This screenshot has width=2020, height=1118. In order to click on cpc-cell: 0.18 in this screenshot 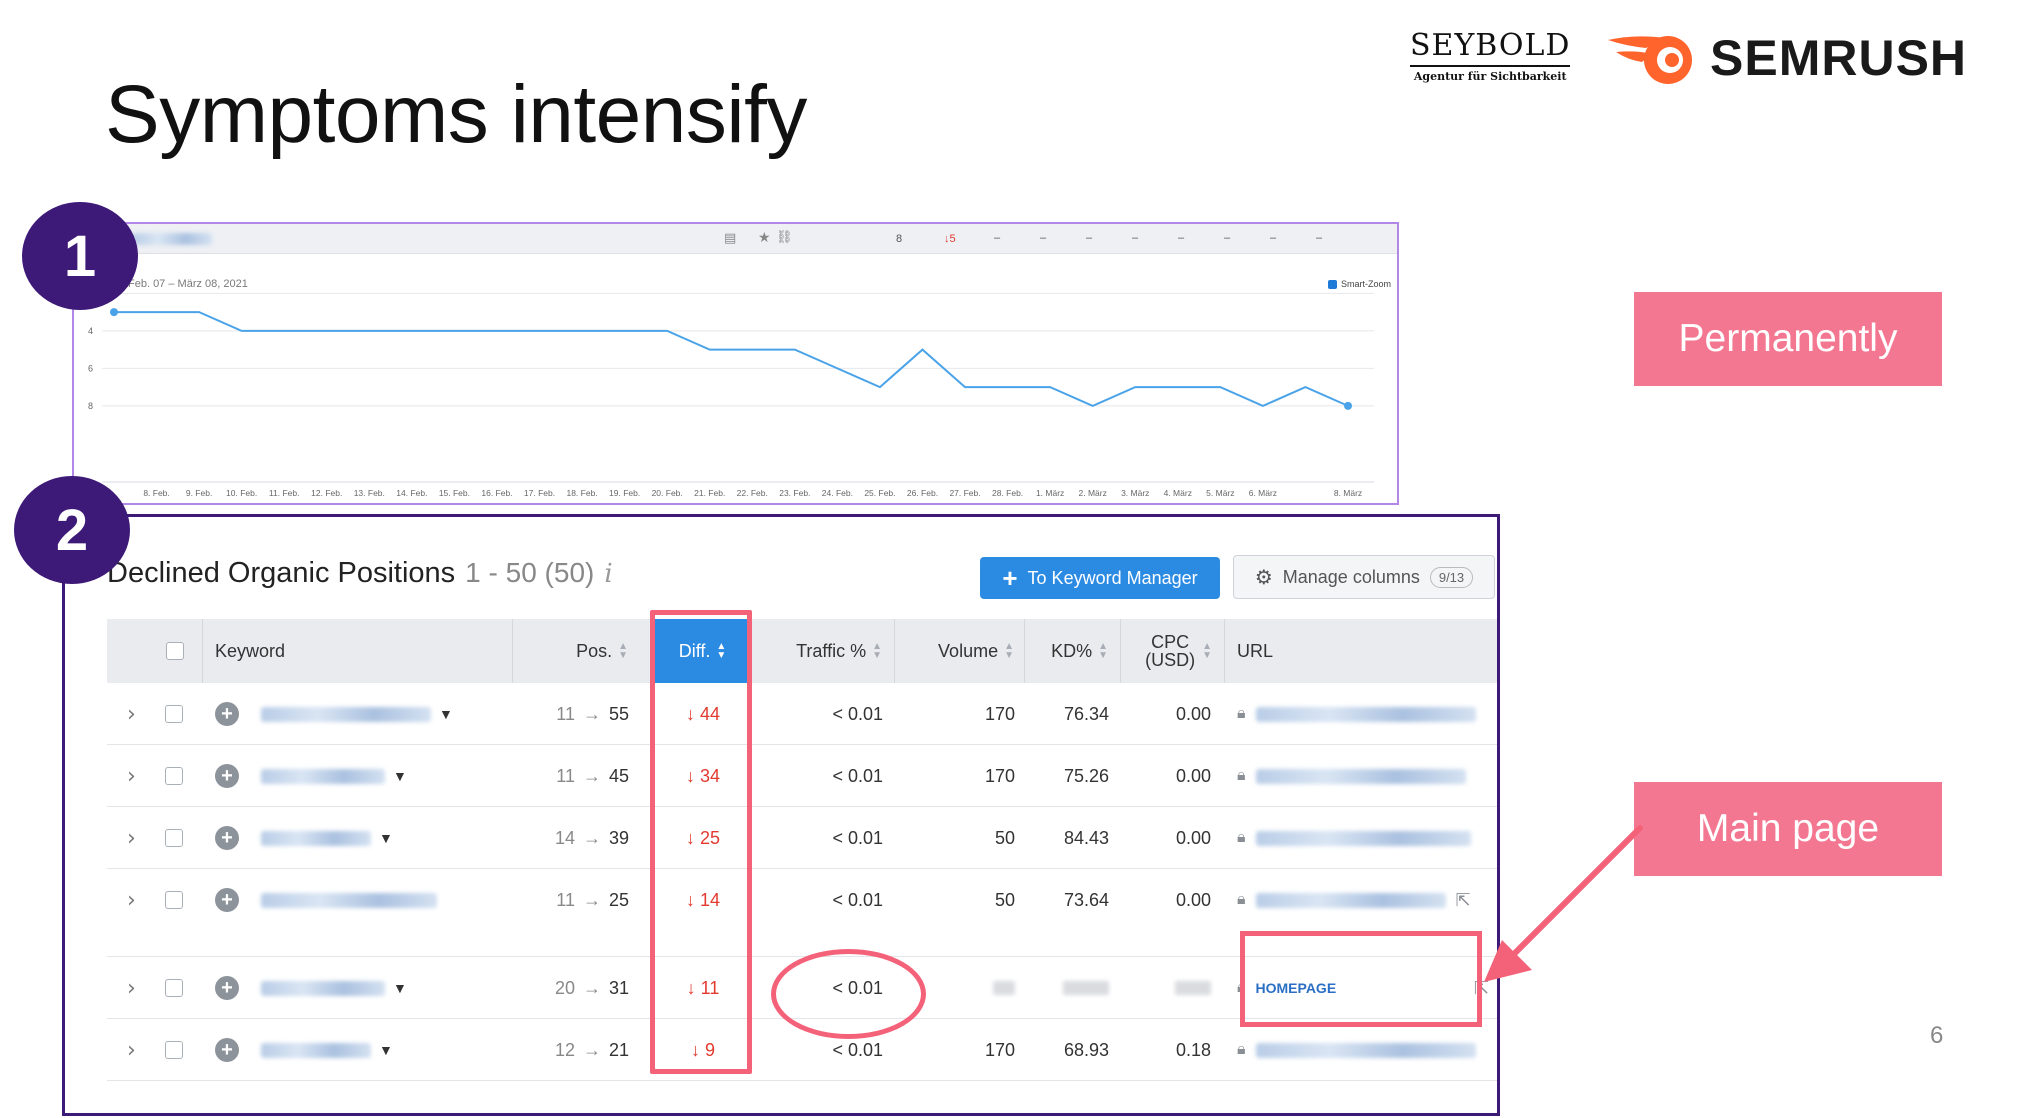, I will do `click(1166, 1050)`.